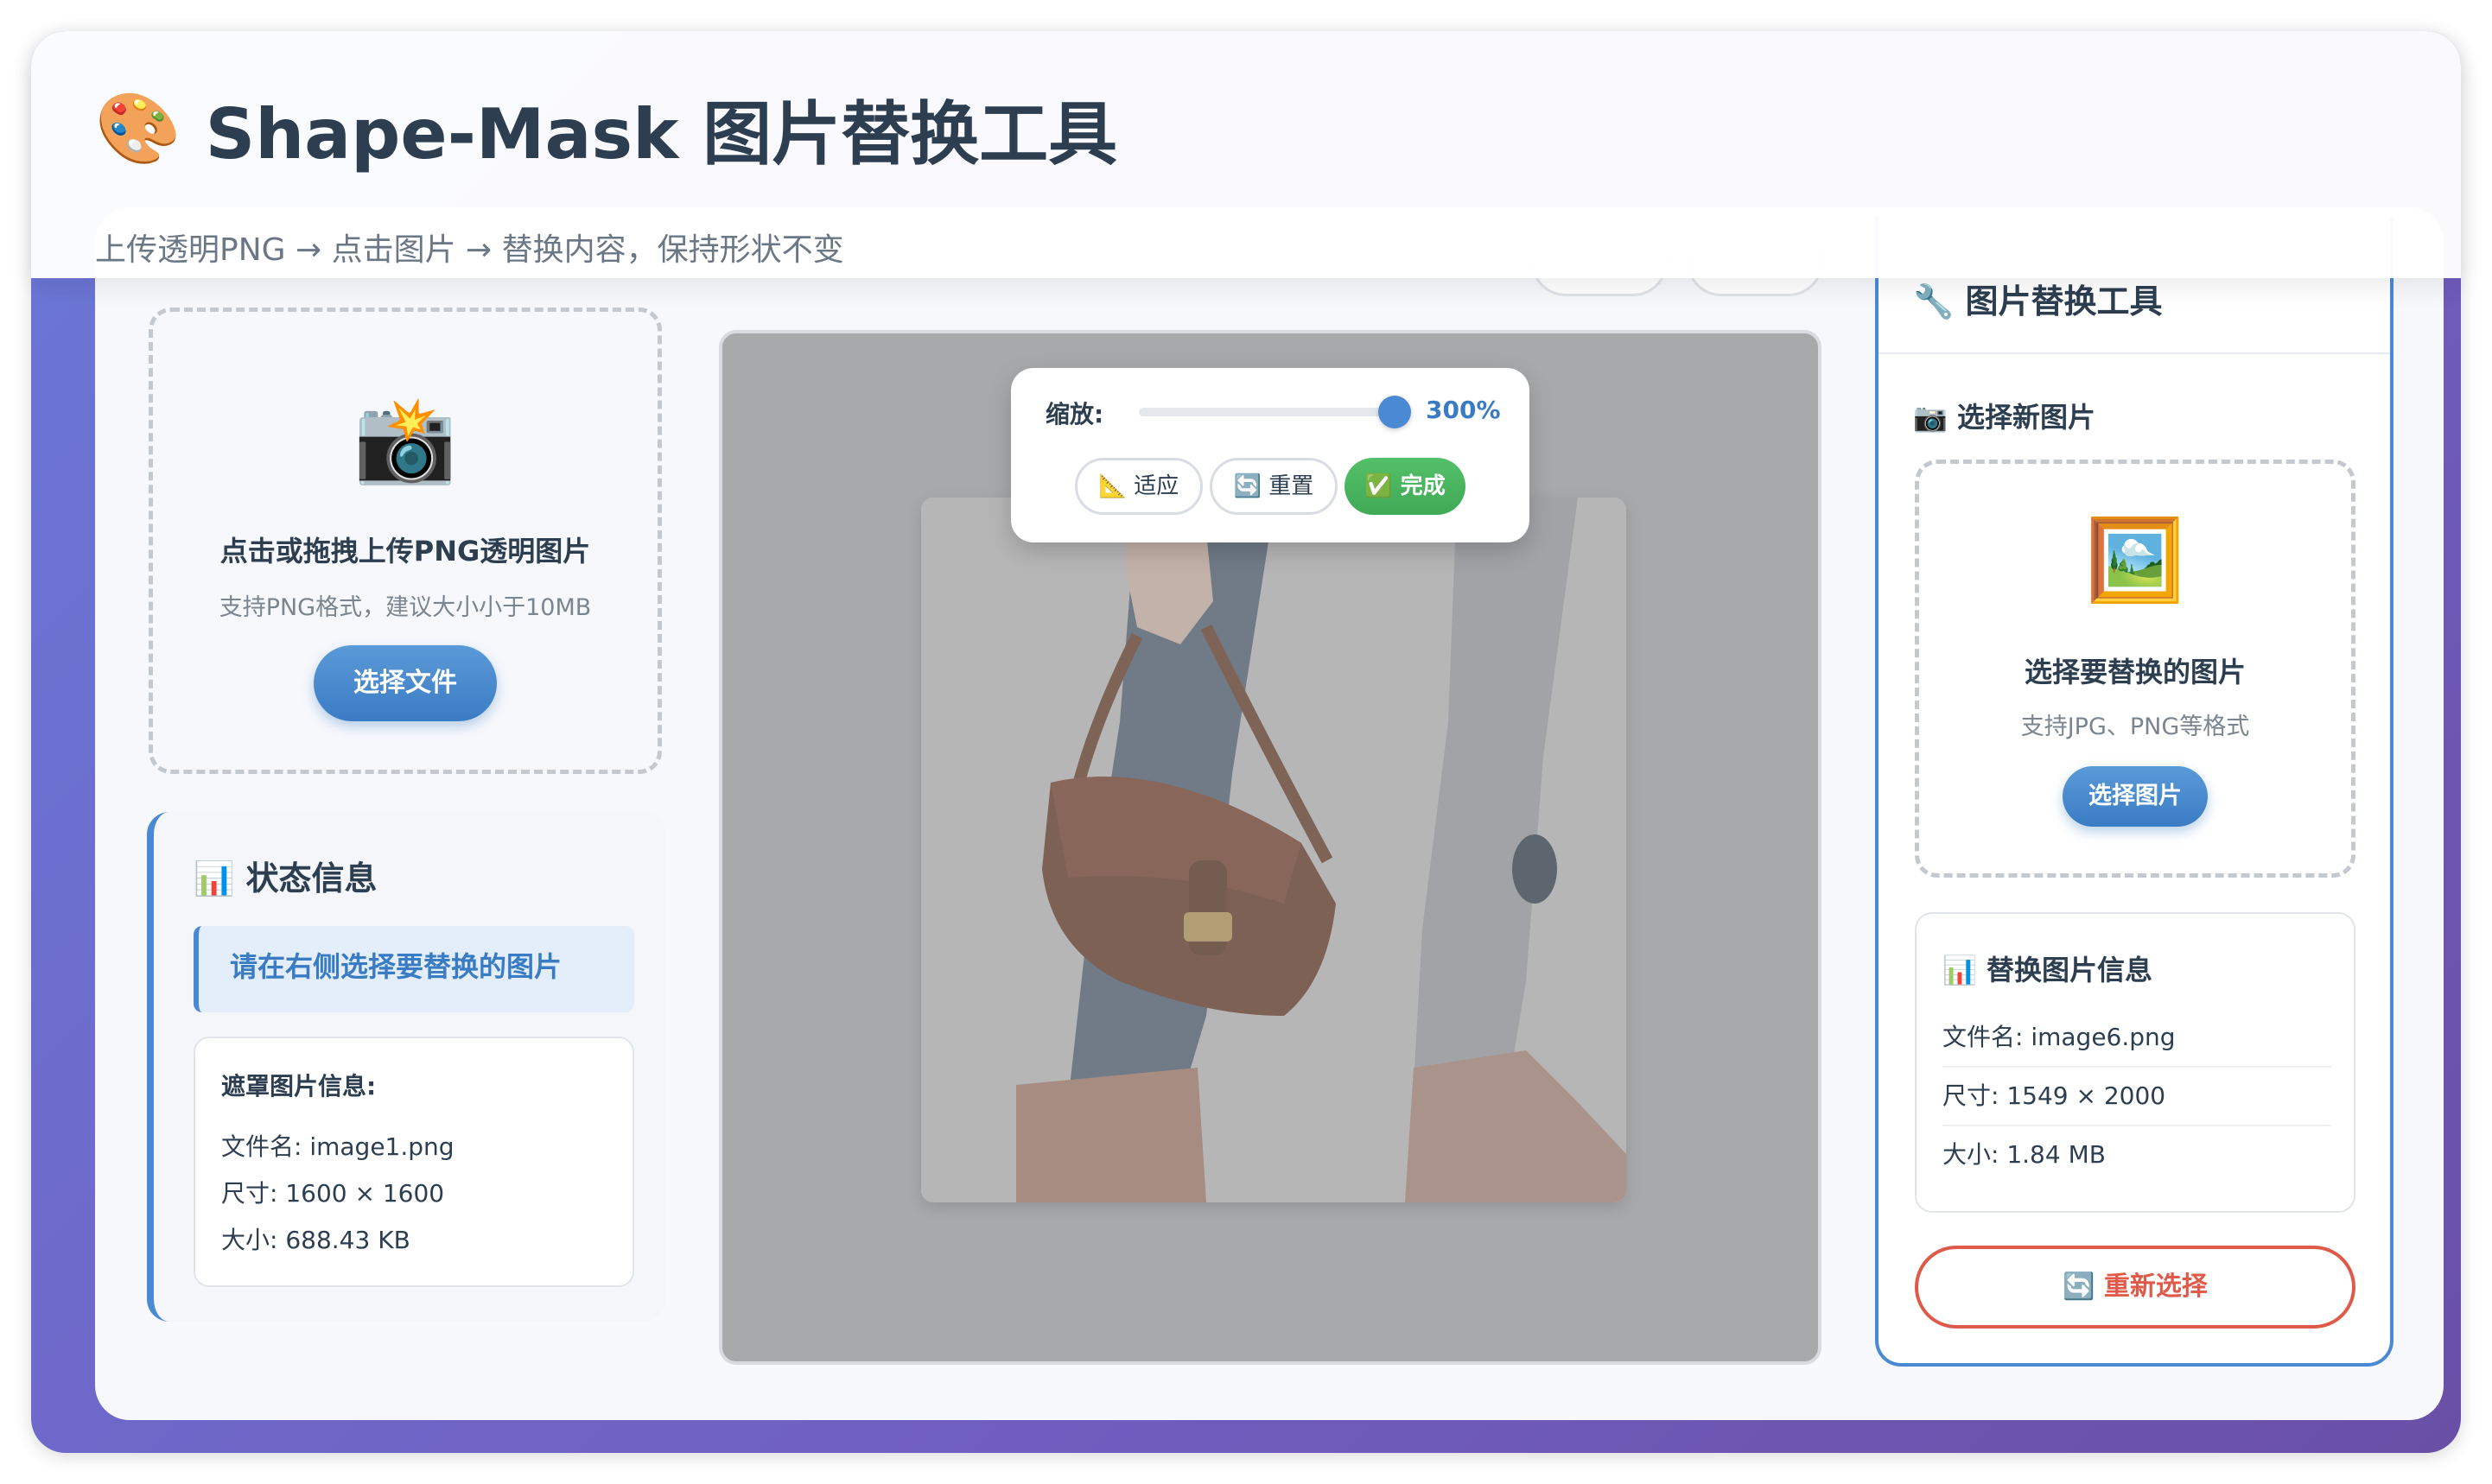 This screenshot has height=1484, width=2492. I want to click on upload-hint: 支持PNG格式，建议大小小于10MB, so click(405, 607).